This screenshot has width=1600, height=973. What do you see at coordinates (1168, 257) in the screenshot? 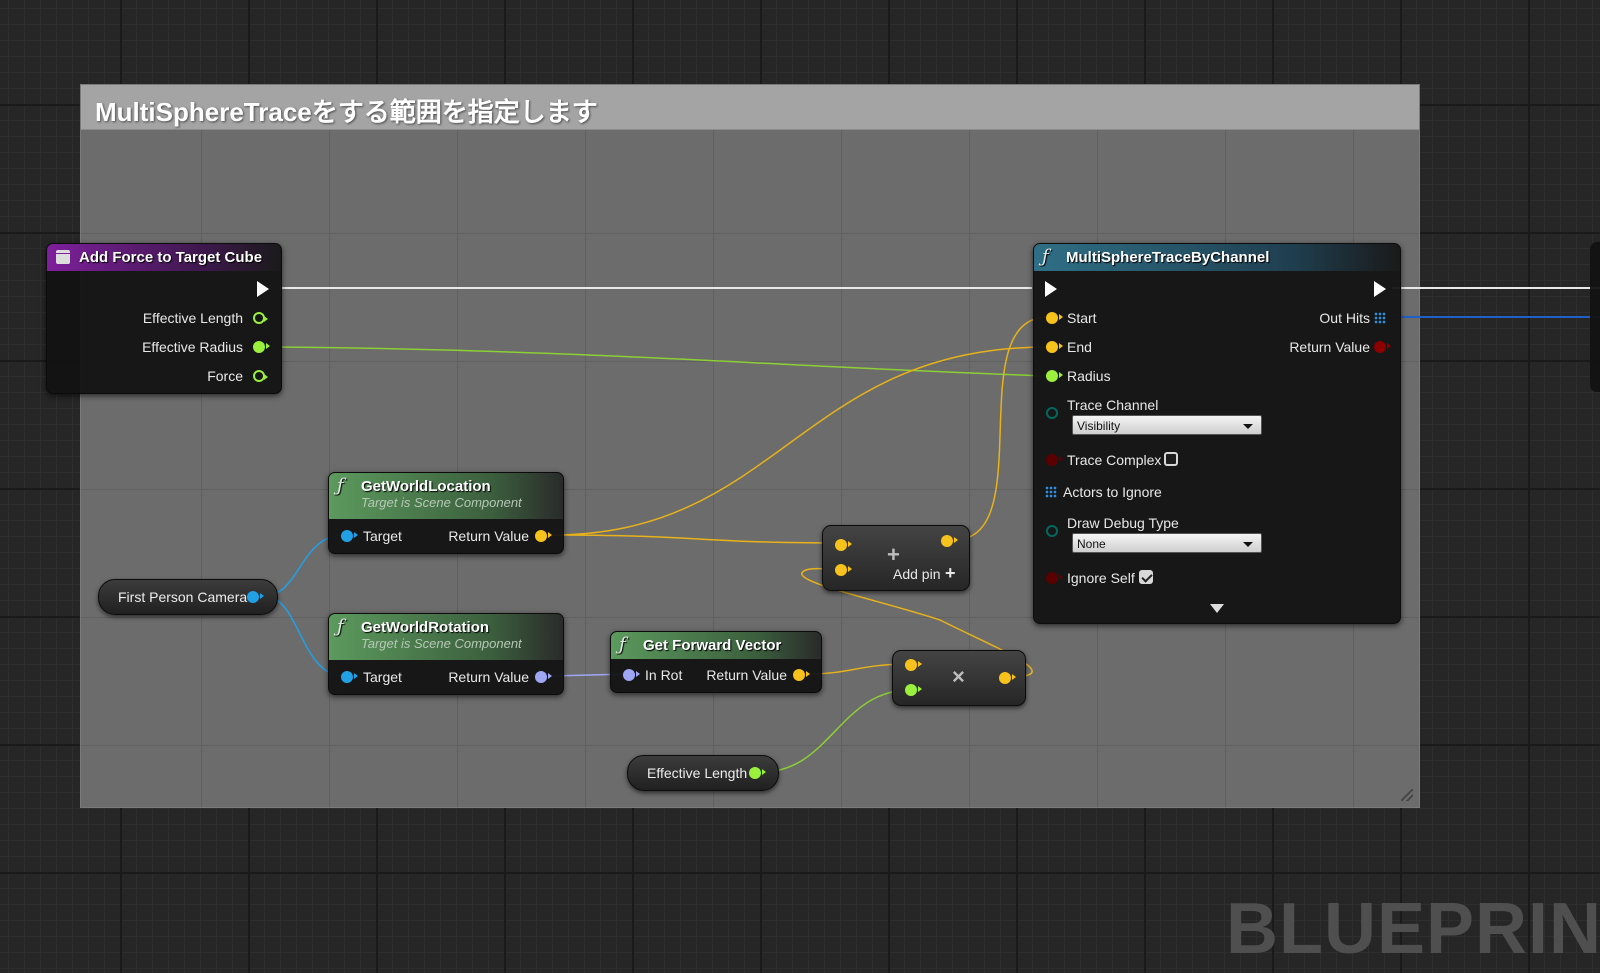
I see `trace-node-title: MultiSphereTraceByChannel` at bounding box center [1168, 257].